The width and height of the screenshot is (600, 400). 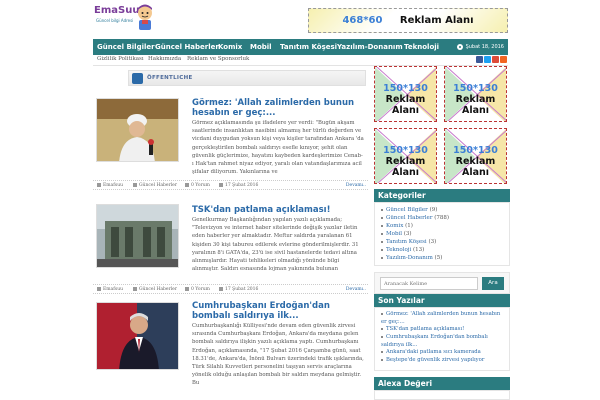 What do you see at coordinates (247, 78) in the screenshot?
I see `feature-banner: ÖFFENTLICHE` at bounding box center [247, 78].